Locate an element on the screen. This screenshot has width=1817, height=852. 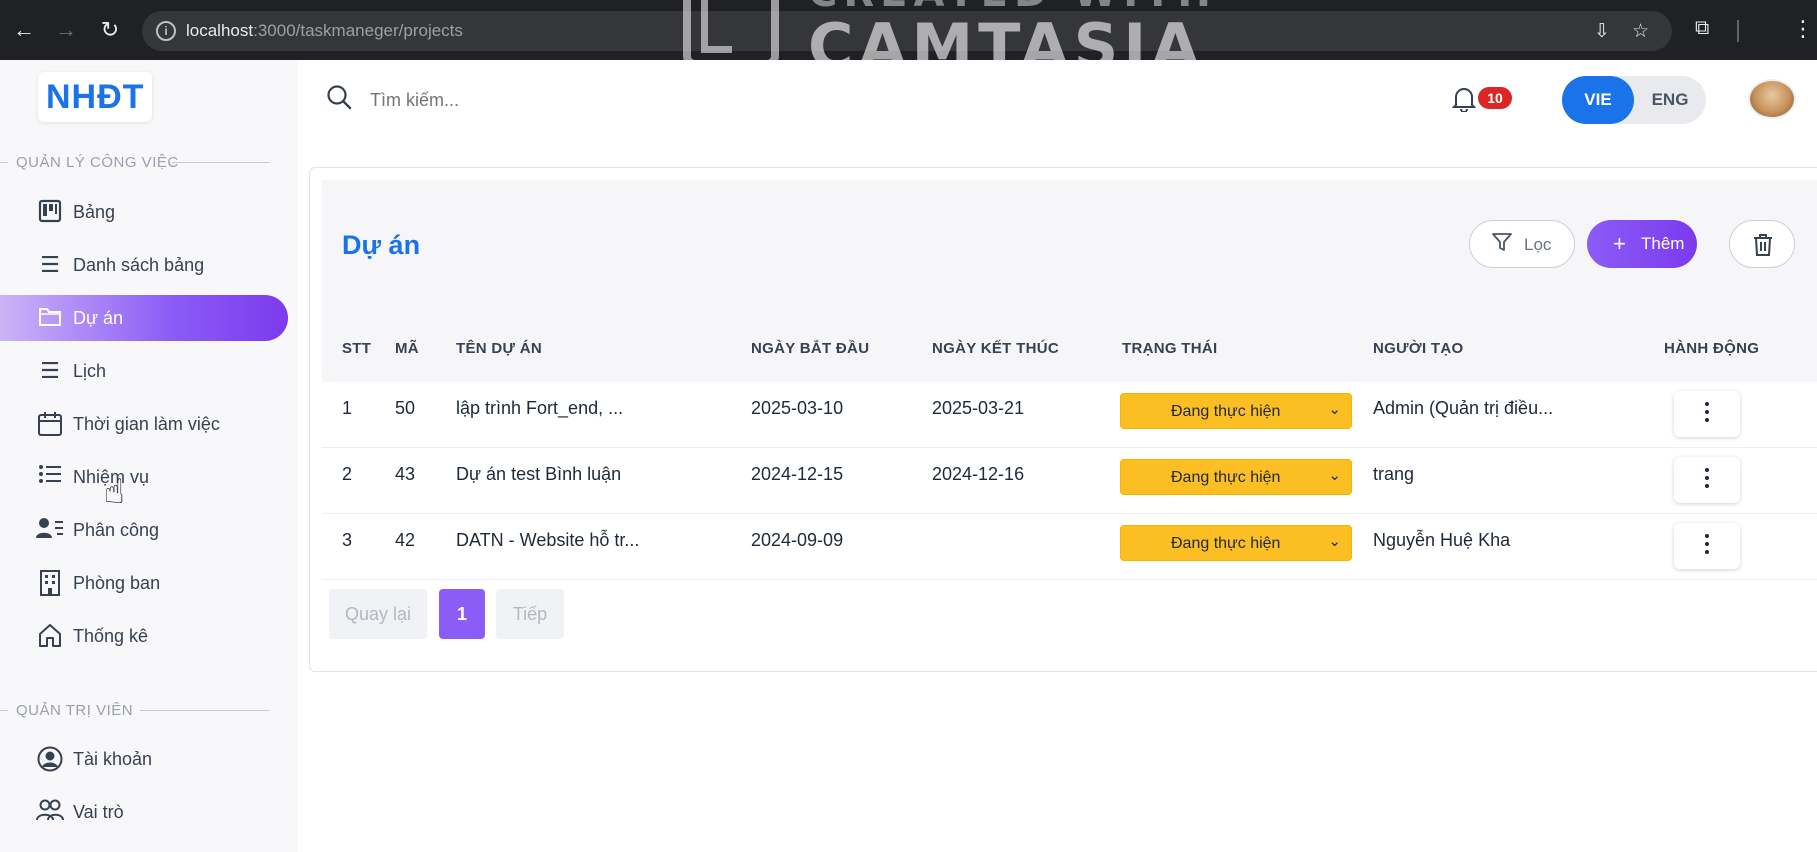
sidebar-item-board: Bảng is located at coordinates (144, 212).